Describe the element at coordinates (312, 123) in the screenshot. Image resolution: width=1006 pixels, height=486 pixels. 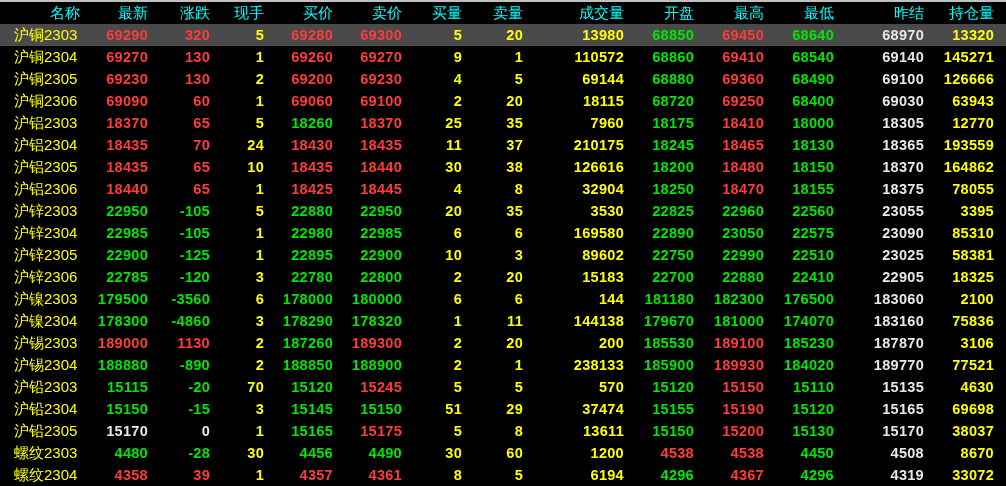
I see `table-cell: 18260` at that location.